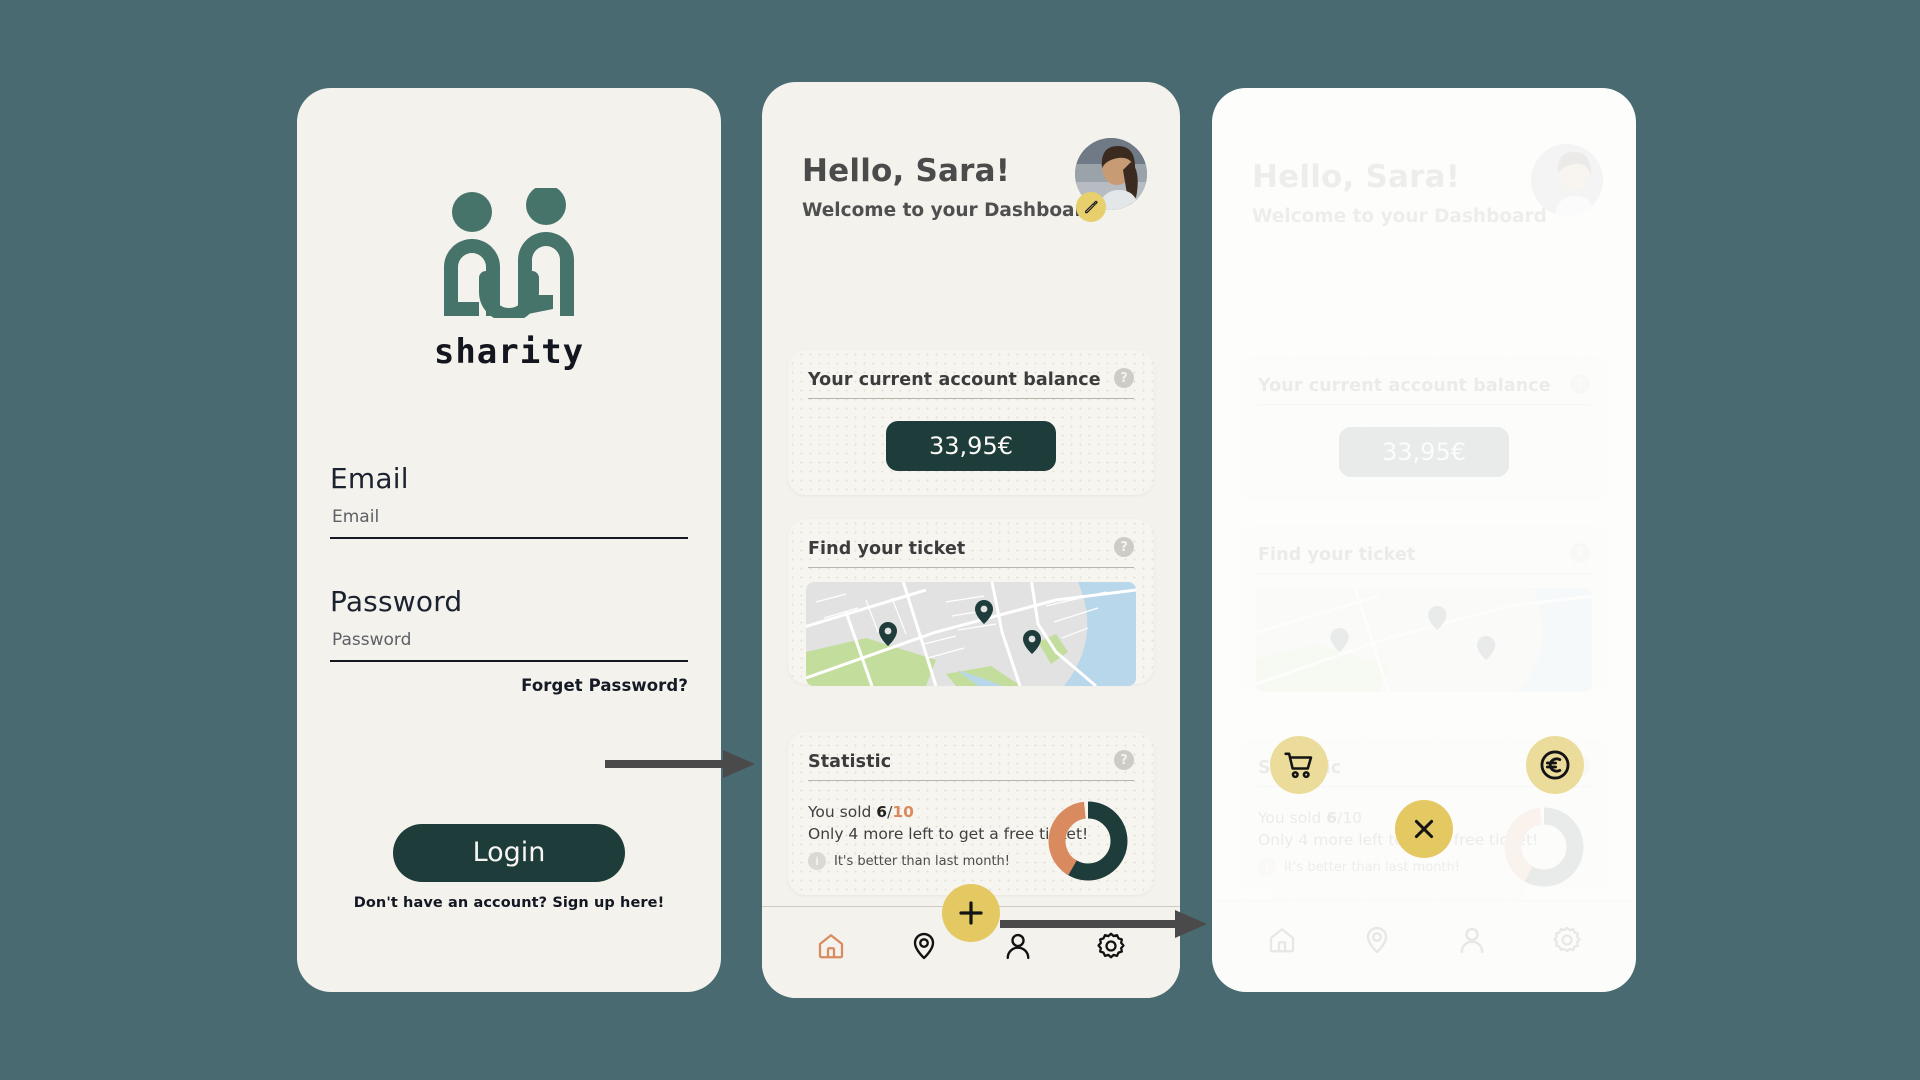  Describe the element at coordinates (1088, 841) in the screenshot. I see `sold-donut-chart` at that location.